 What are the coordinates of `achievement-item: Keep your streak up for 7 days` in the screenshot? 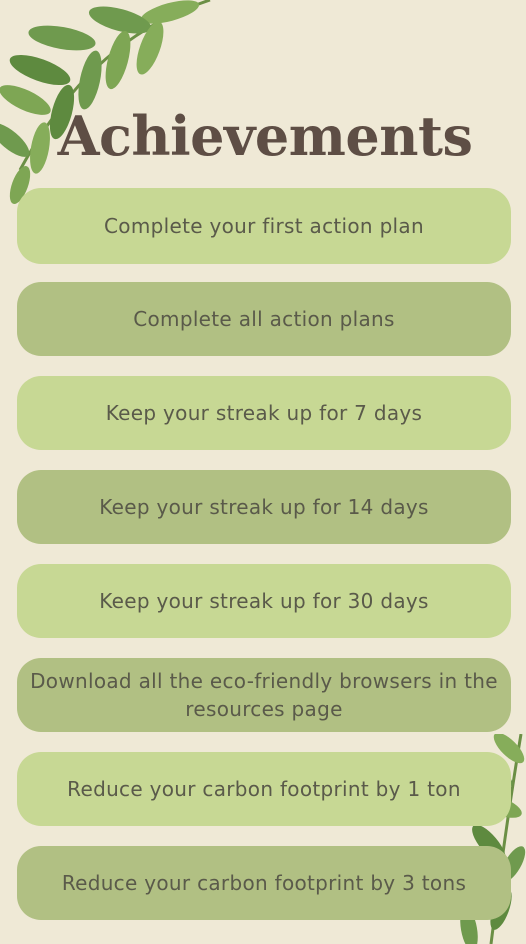 It's located at (264, 413).